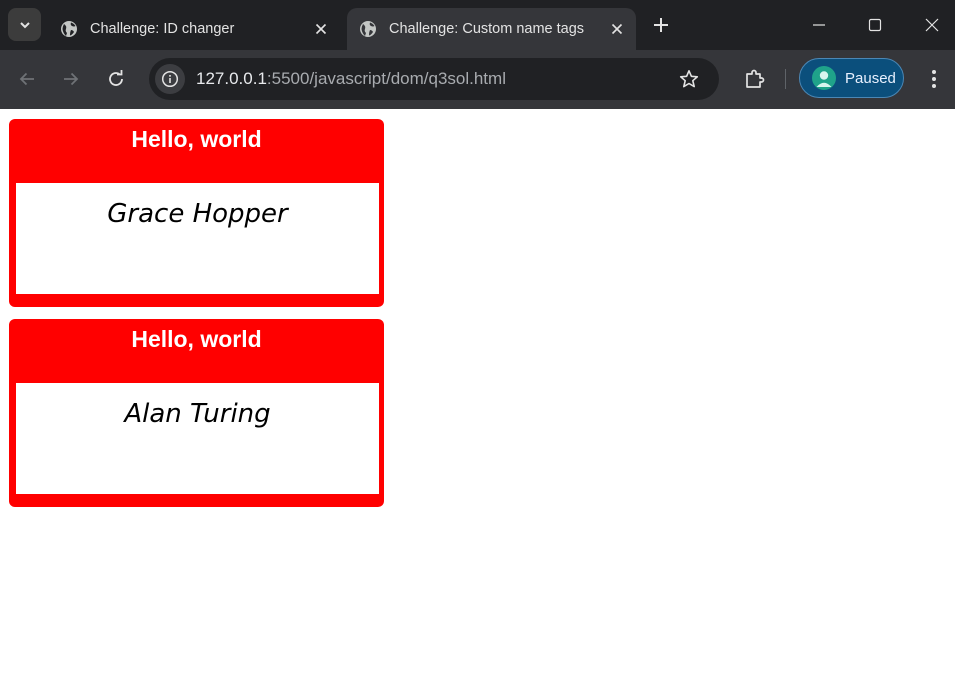  I want to click on name-tag: Hello, world Alan Turing, so click(196, 413).